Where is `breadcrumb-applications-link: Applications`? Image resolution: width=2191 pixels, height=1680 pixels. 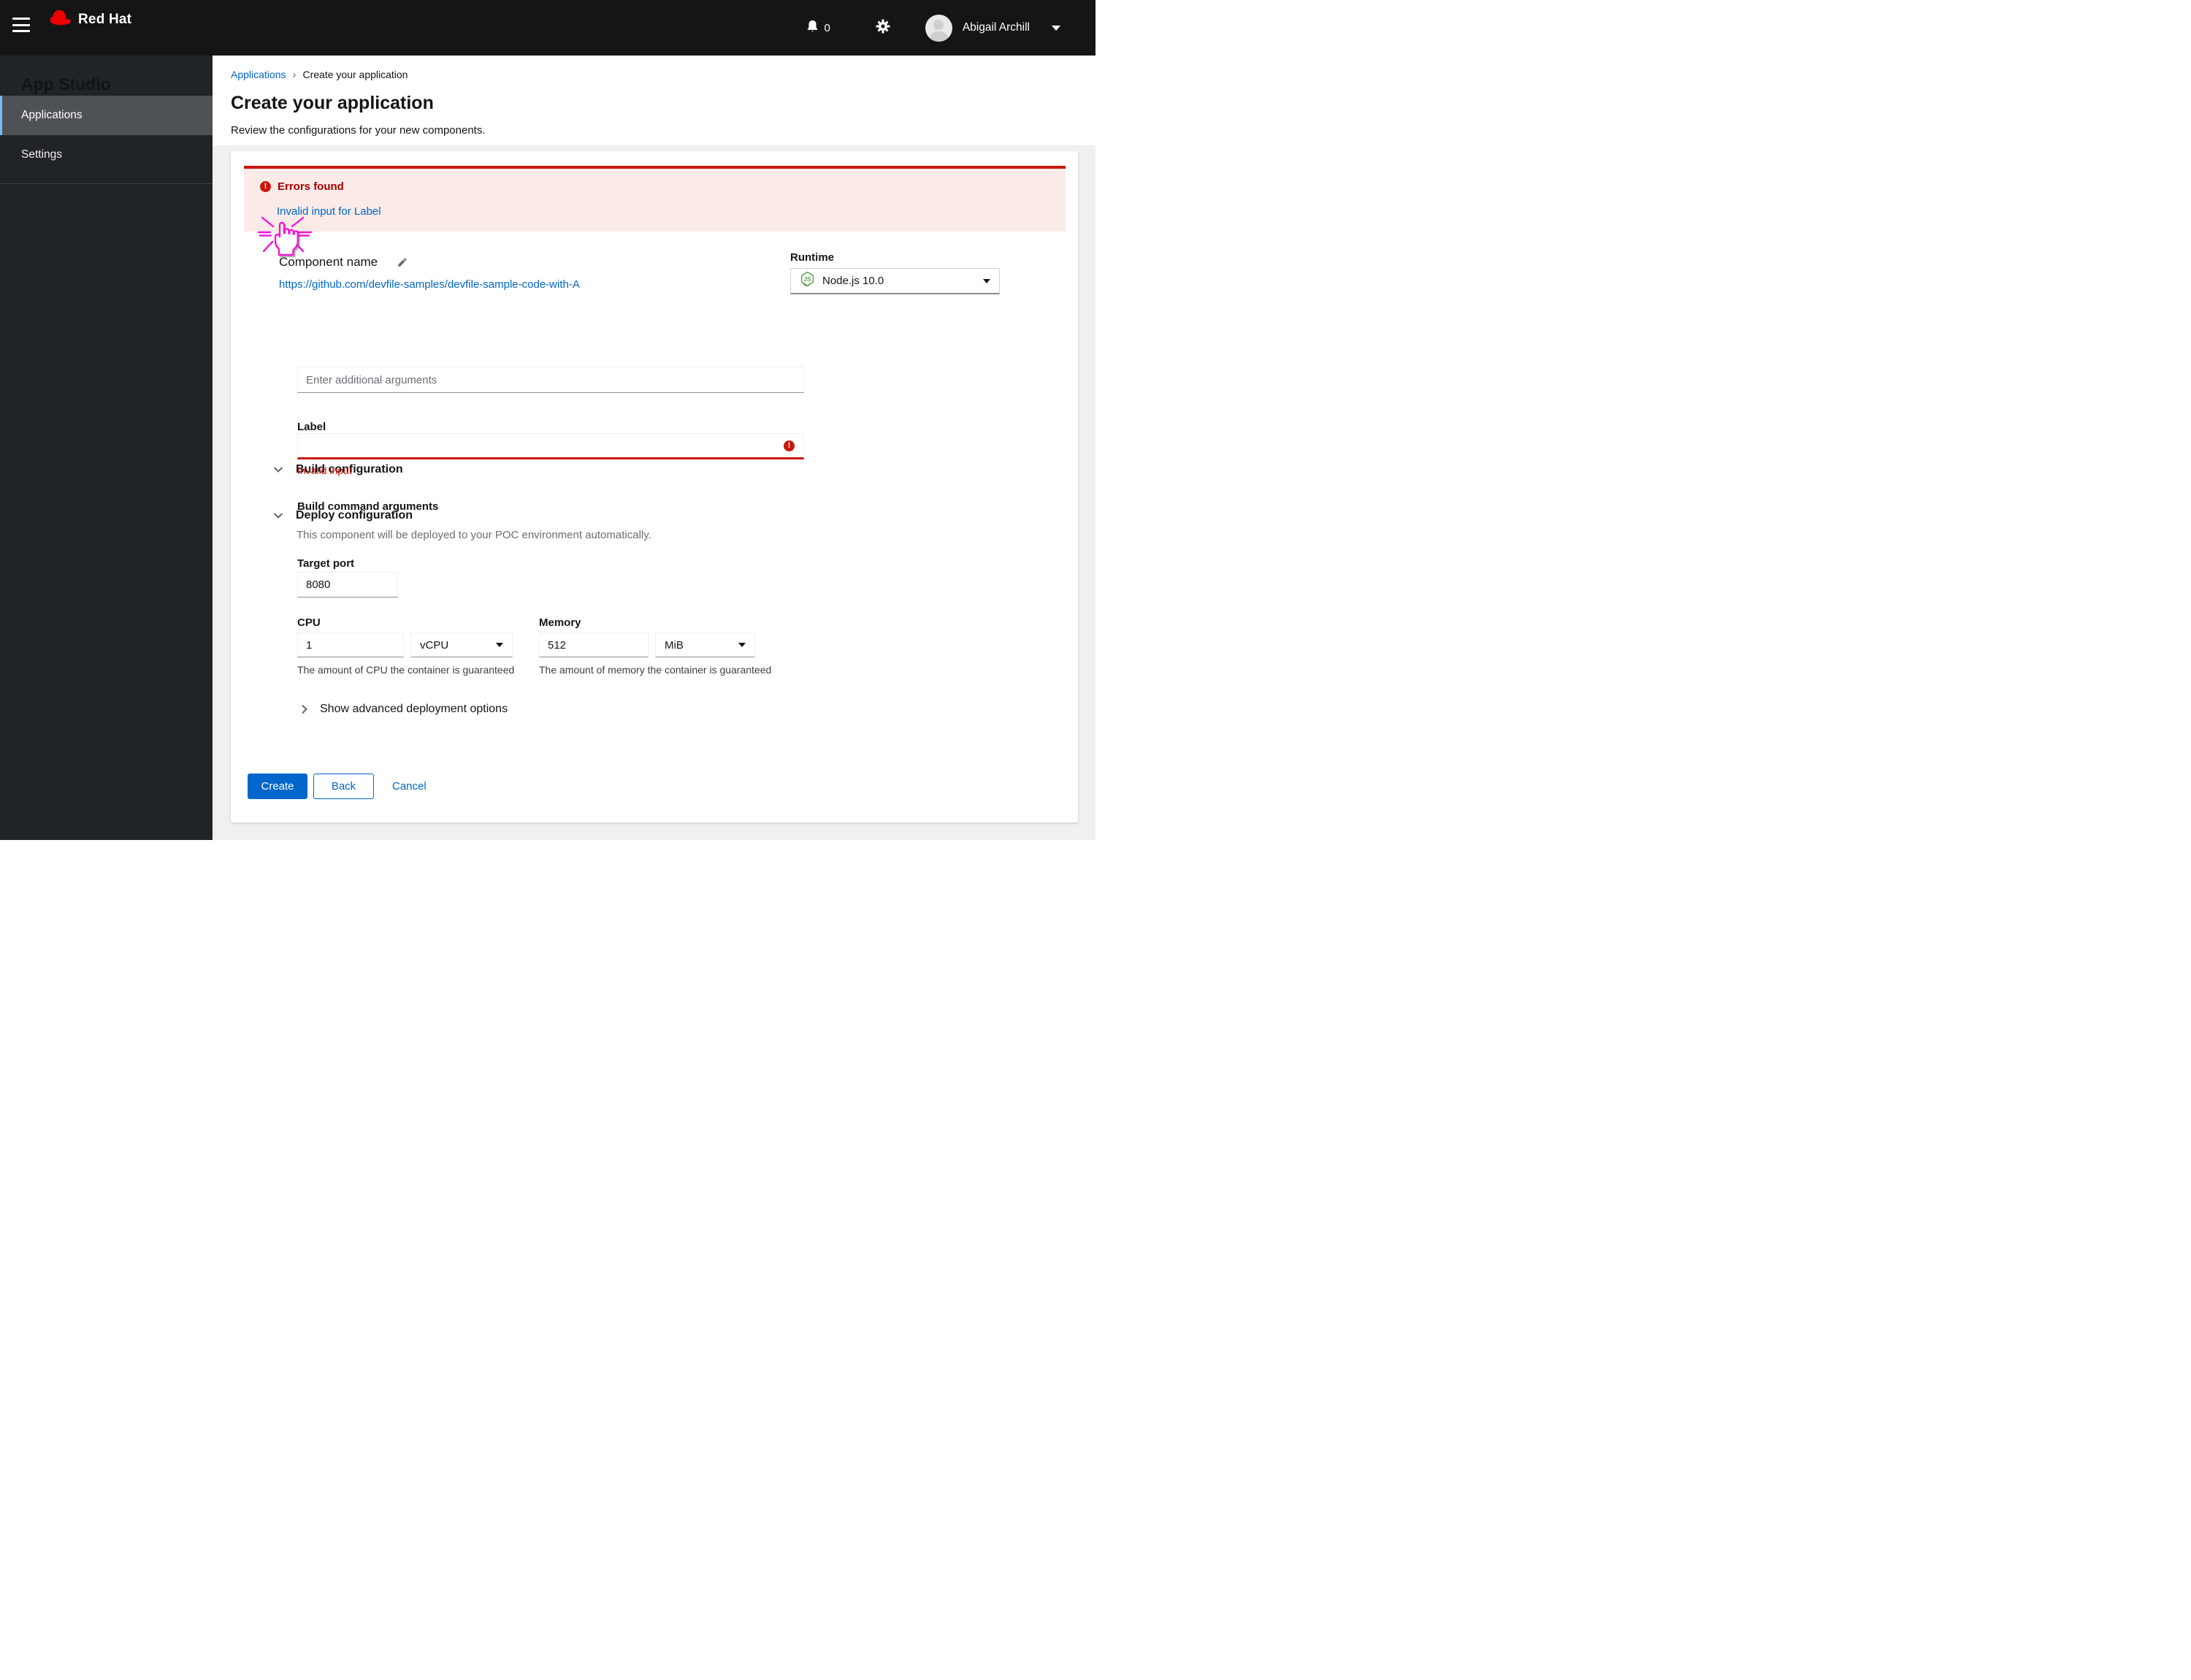
breadcrumb-applications-link: Applications is located at coordinates (258, 74).